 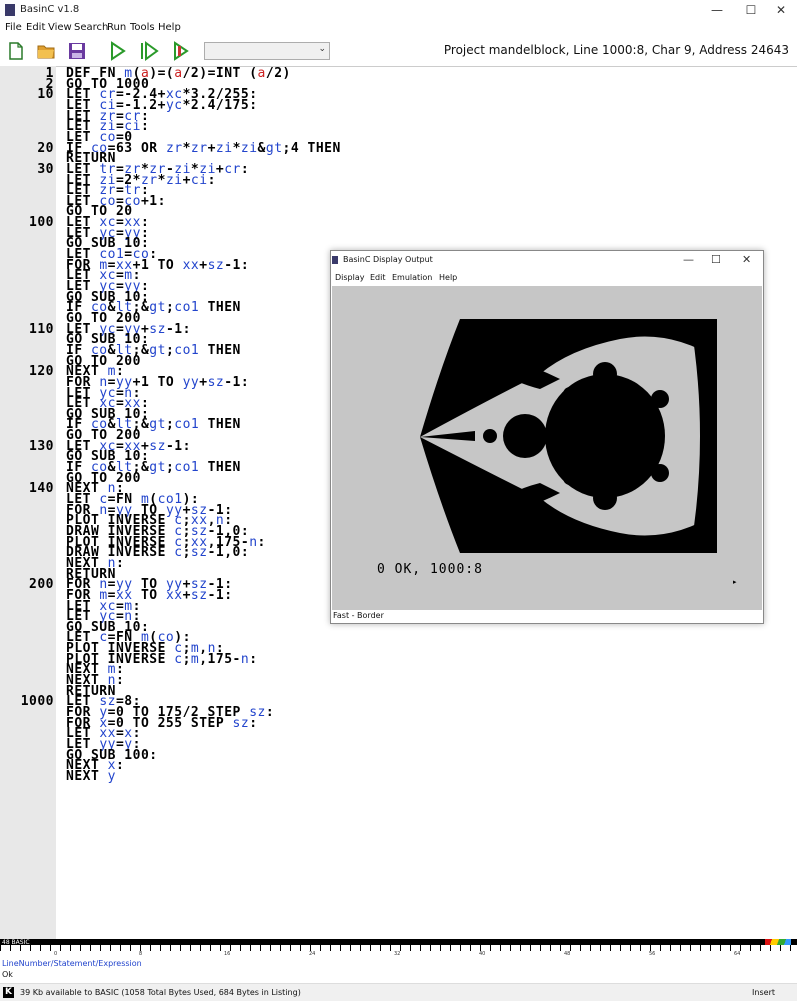 I want to click on ruler-number: 0, so click(x=56, y=954).